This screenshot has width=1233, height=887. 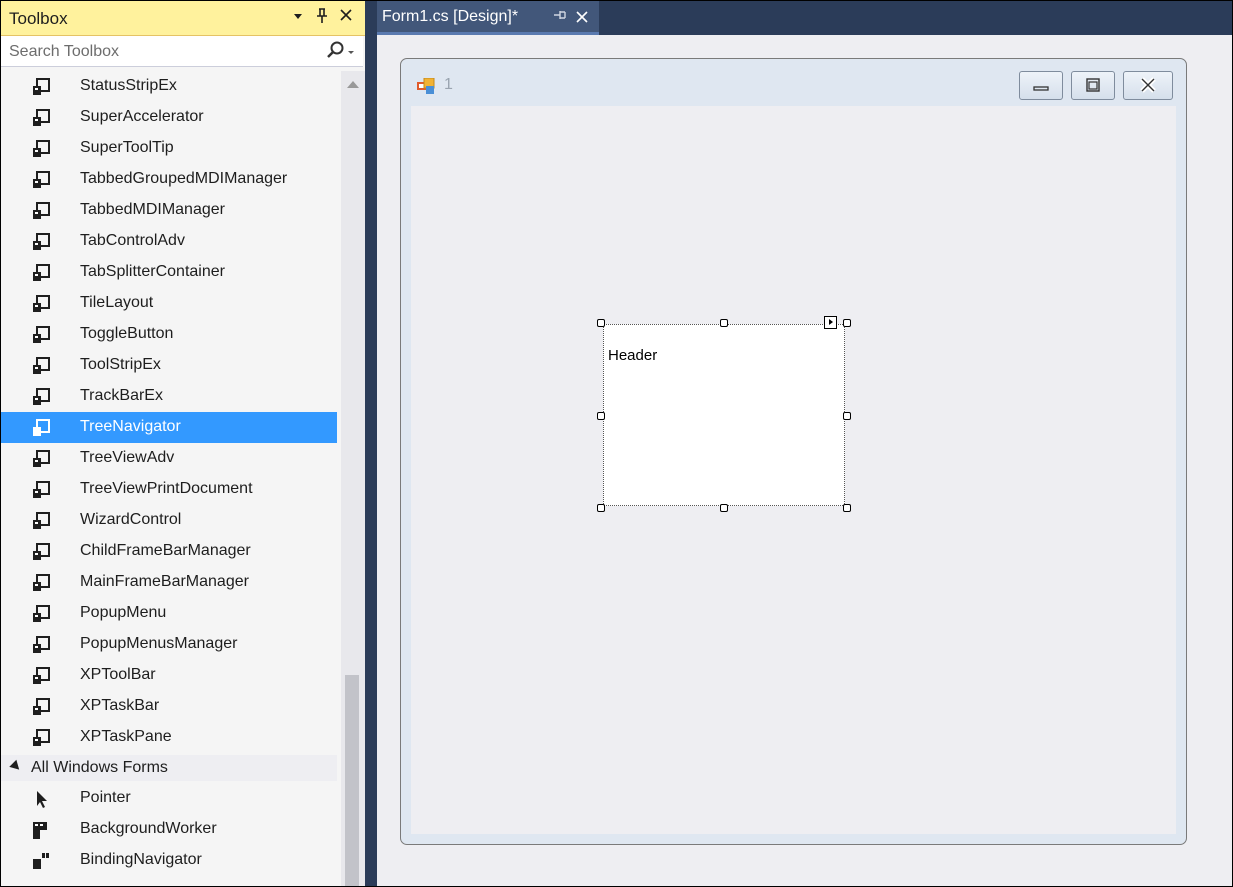 I want to click on toolbox-section-all-windows-forms: All Windows Forms, so click(x=169, y=768).